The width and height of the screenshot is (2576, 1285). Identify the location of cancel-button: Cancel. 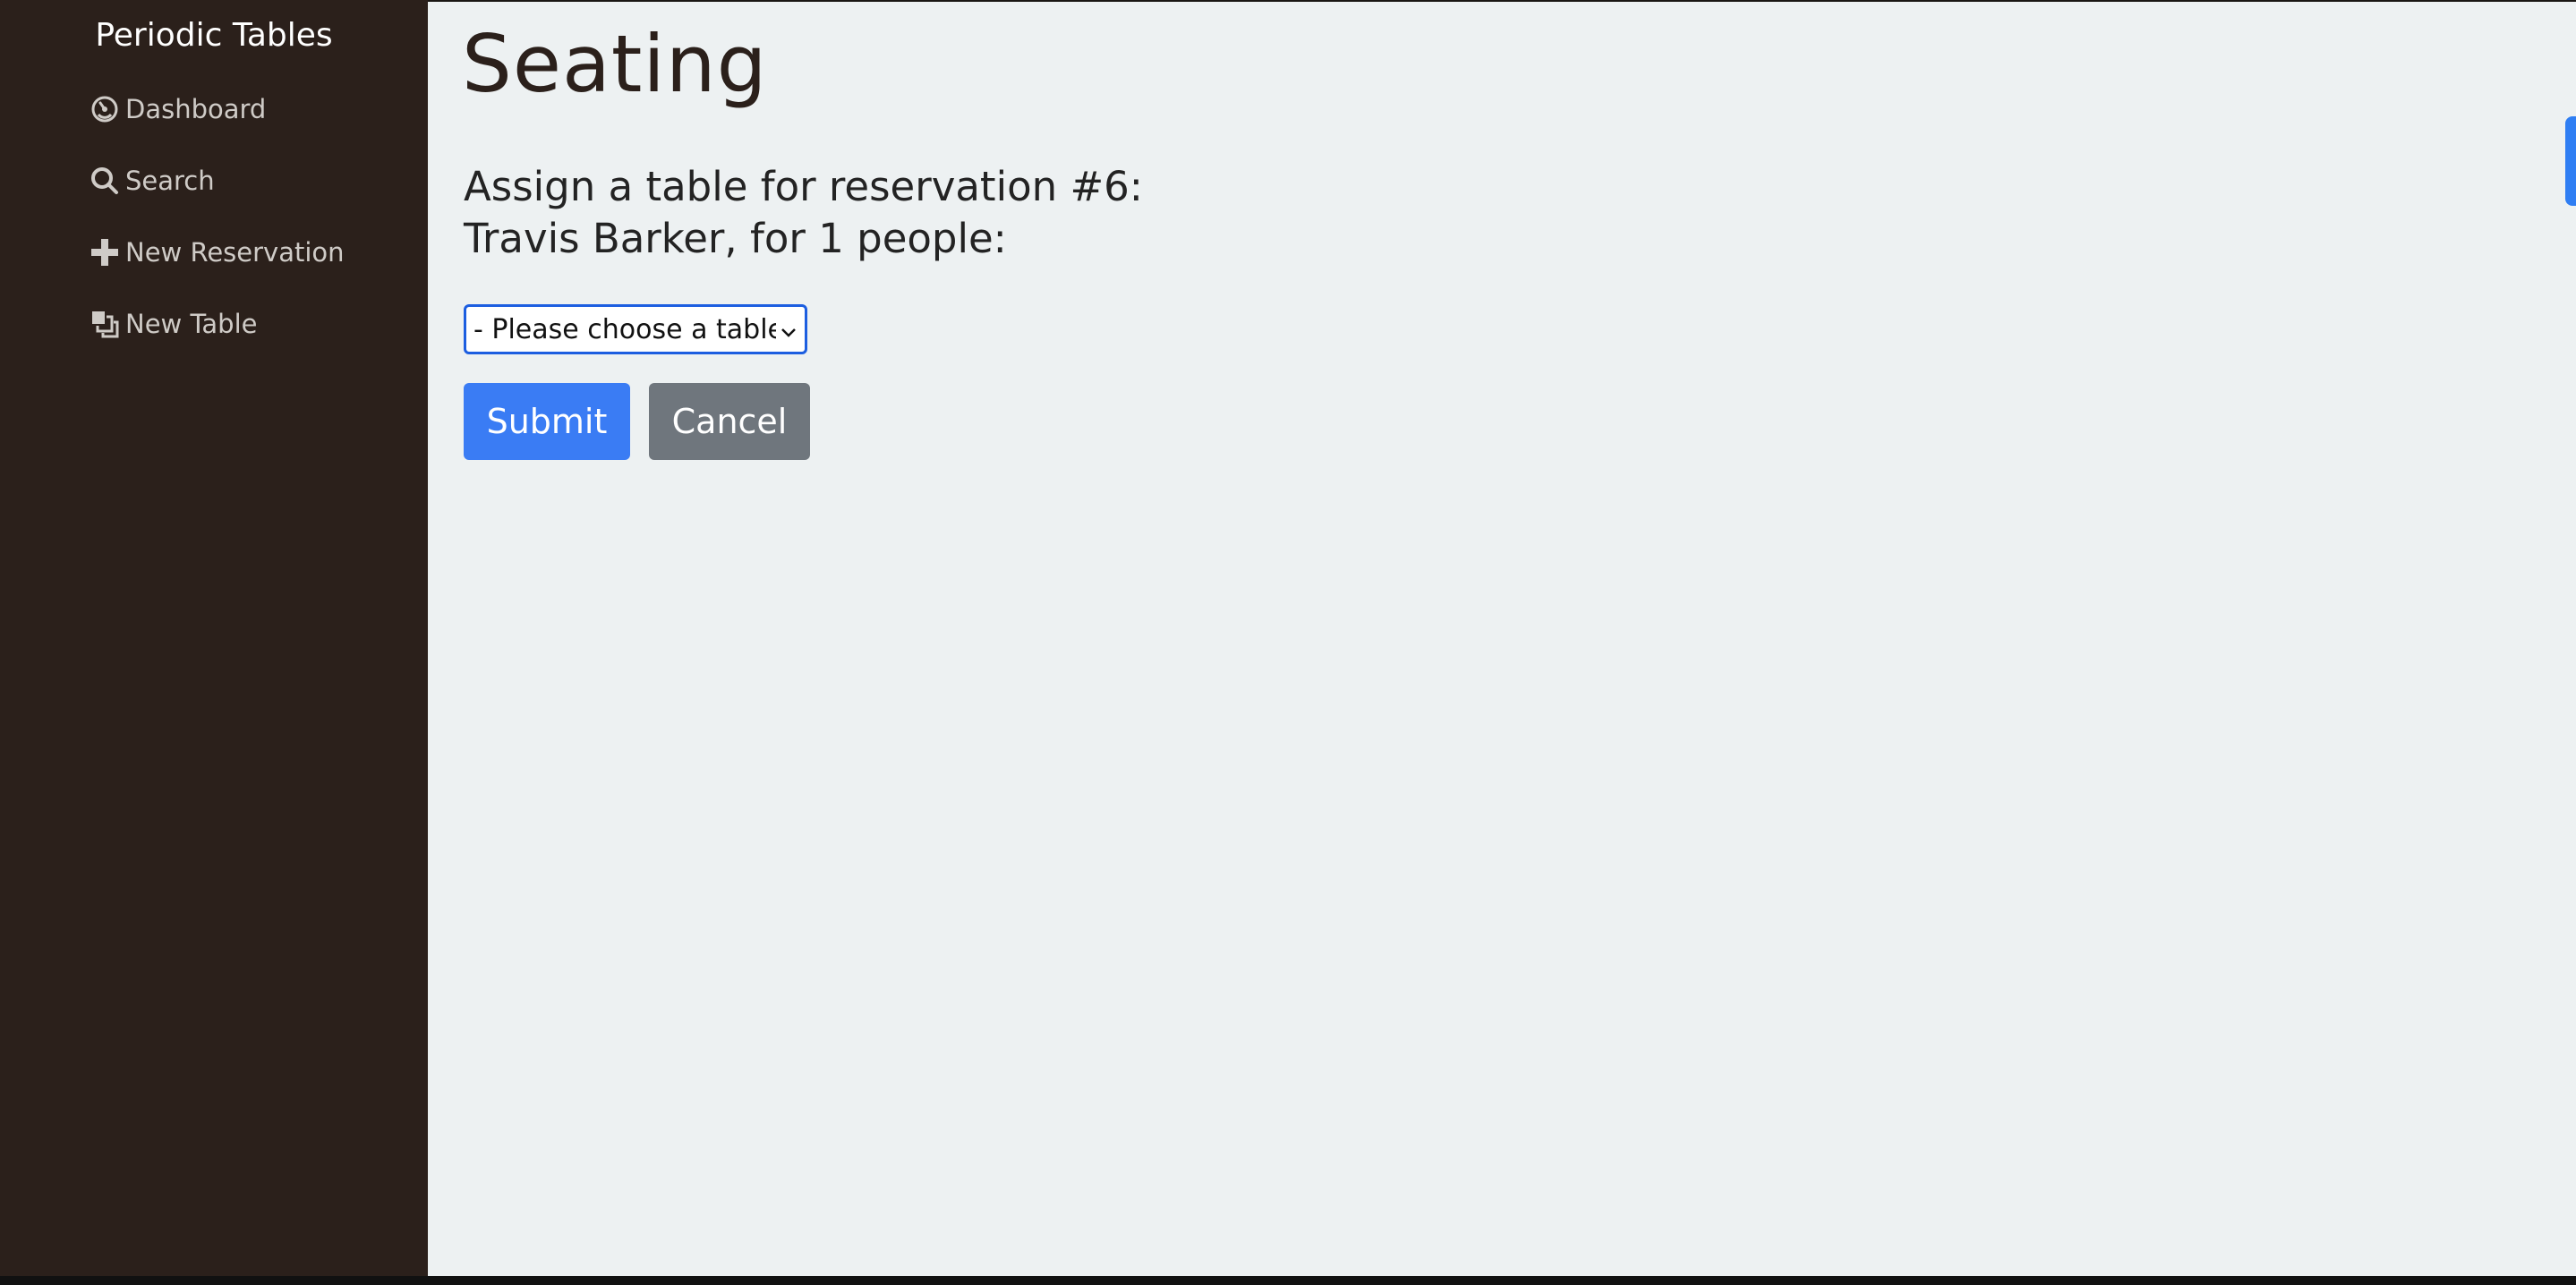
(729, 422).